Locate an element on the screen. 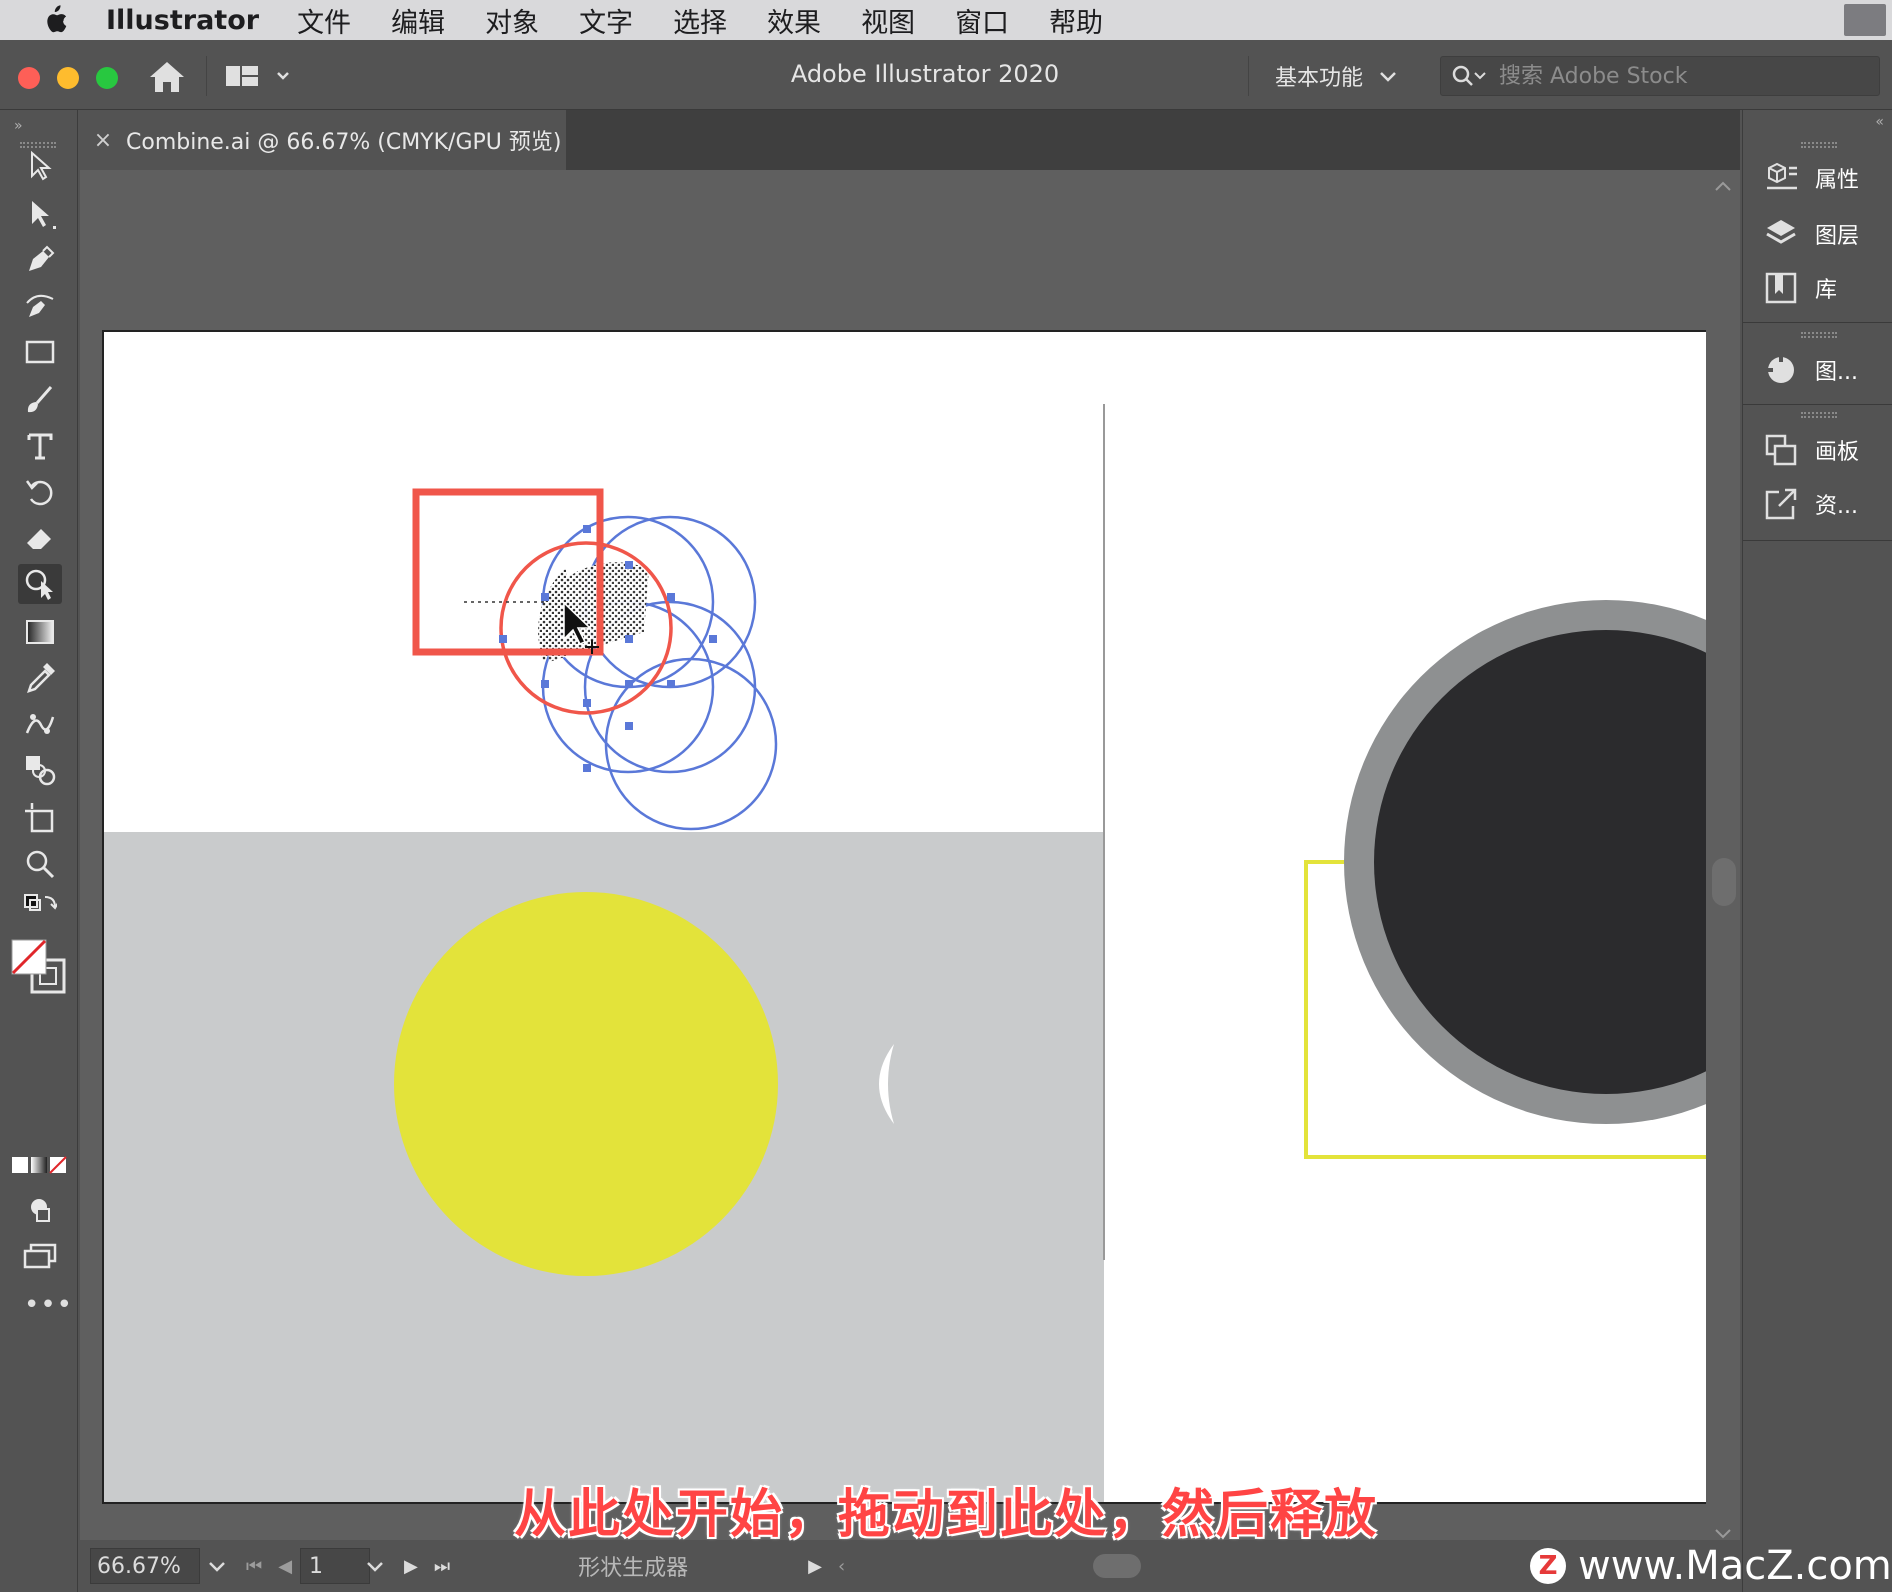 Image resolution: width=1892 pixels, height=1592 pixels. search-input is located at coordinates (1679, 76).